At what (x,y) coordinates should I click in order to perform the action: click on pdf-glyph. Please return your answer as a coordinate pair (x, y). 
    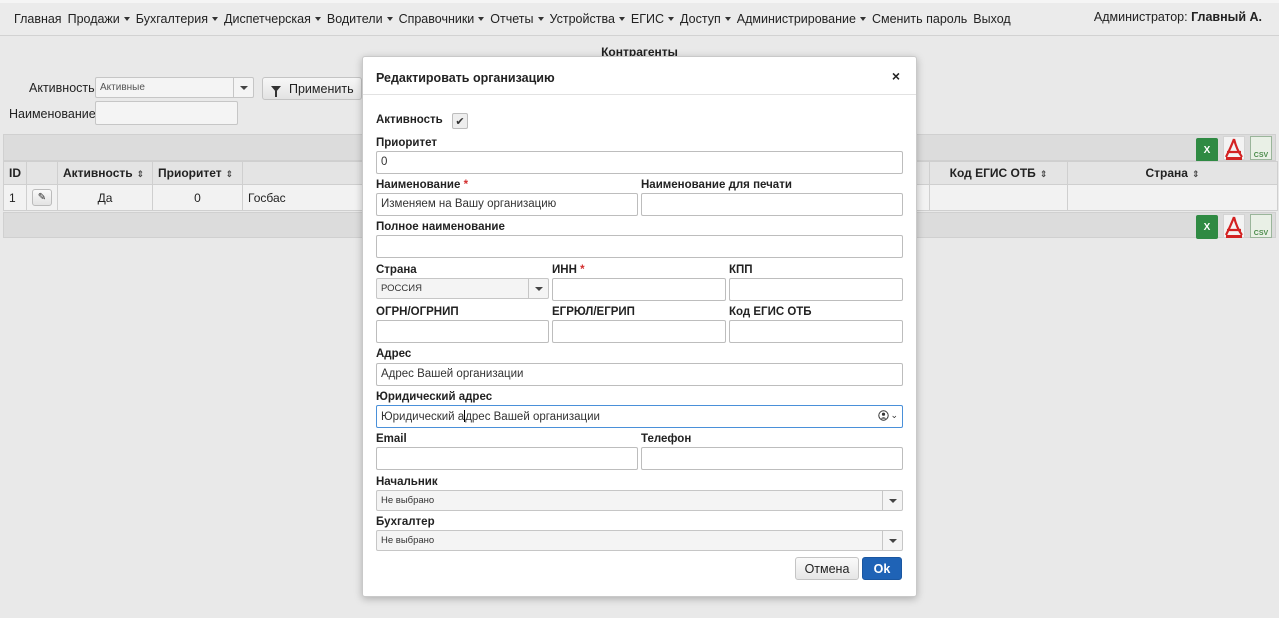
    Looking at the image, I should click on (1234, 227).